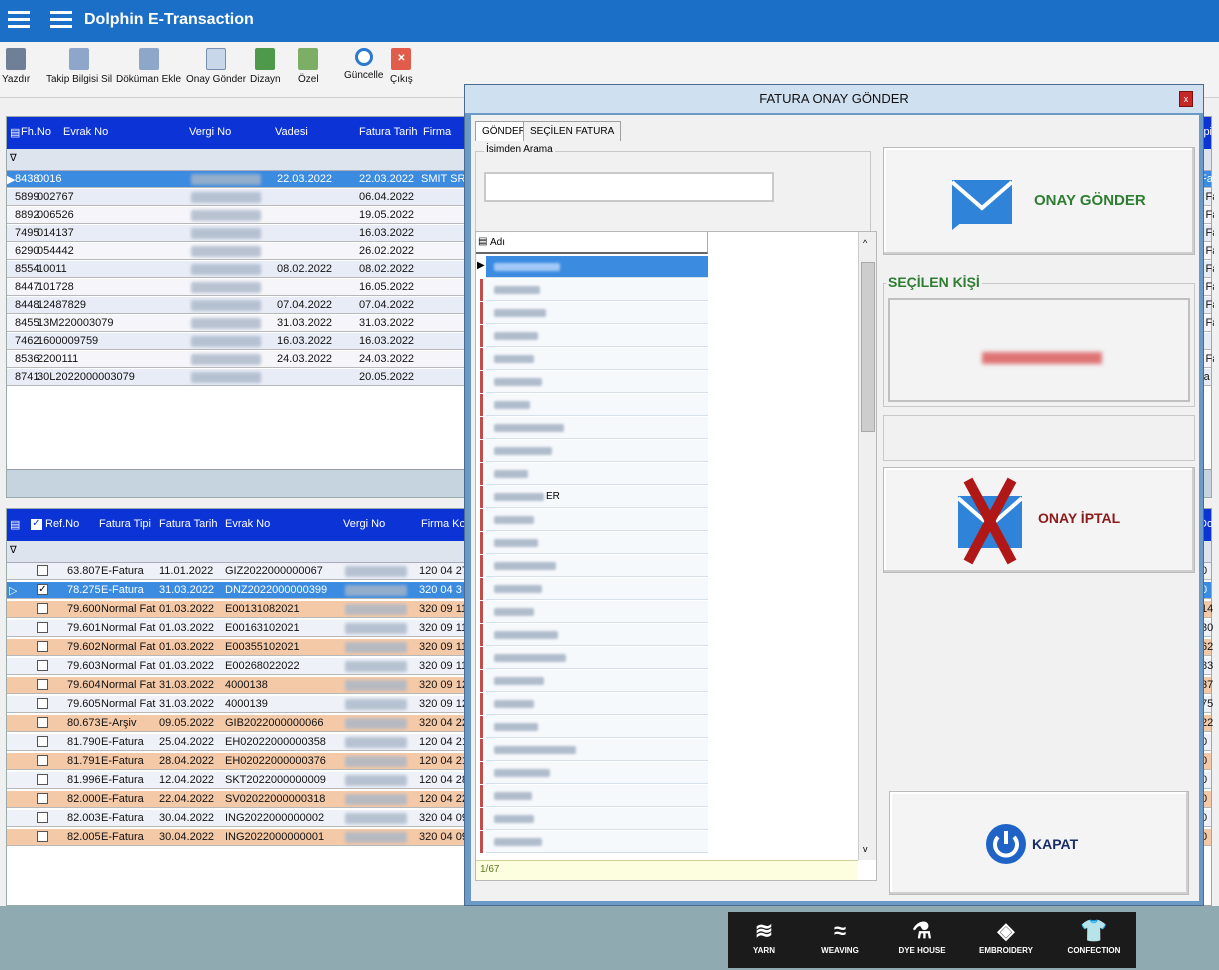  Describe the element at coordinates (497, 242) in the screenshot. I see `col-adi: Adı` at that location.